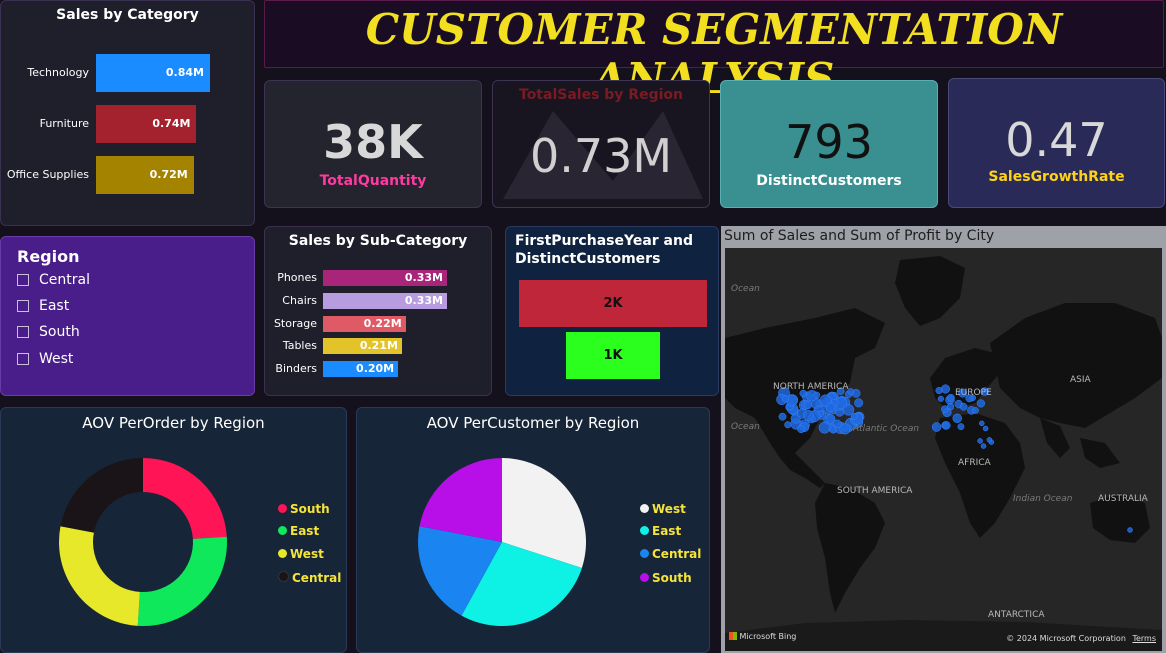  I want to click on donut-svg, so click(143, 542).